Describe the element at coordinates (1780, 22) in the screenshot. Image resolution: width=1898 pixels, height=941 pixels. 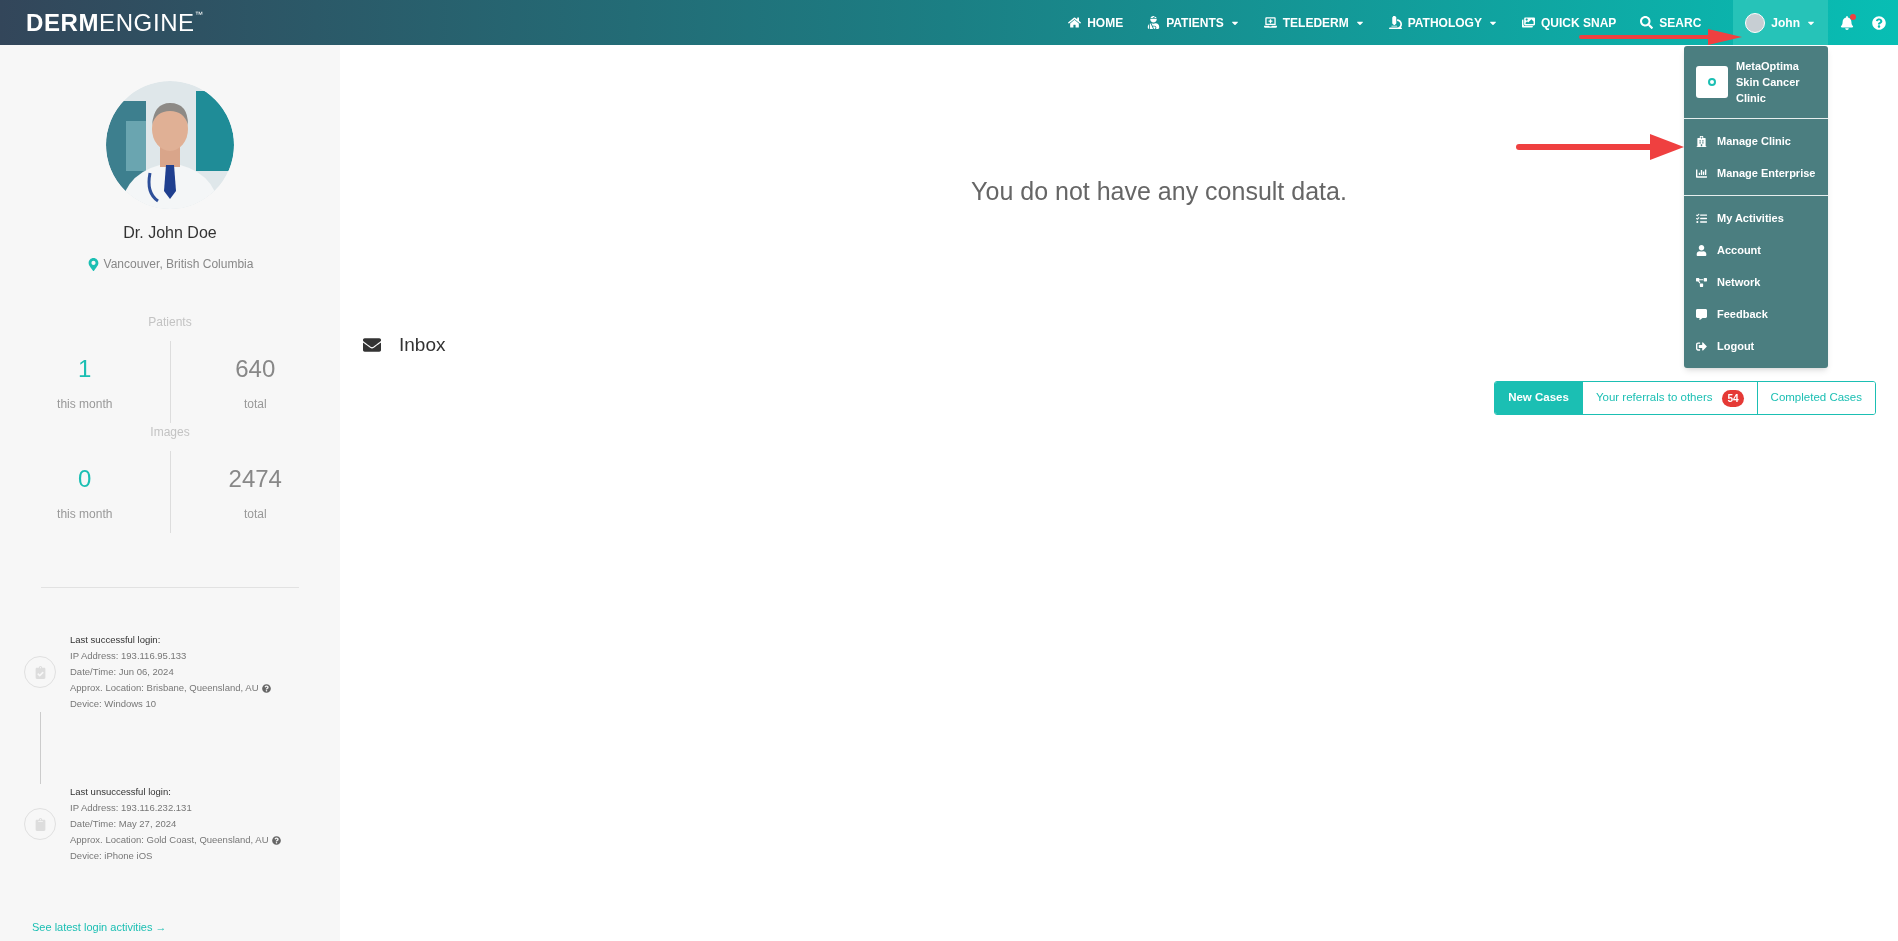
I see `user-menu-button: John` at that location.